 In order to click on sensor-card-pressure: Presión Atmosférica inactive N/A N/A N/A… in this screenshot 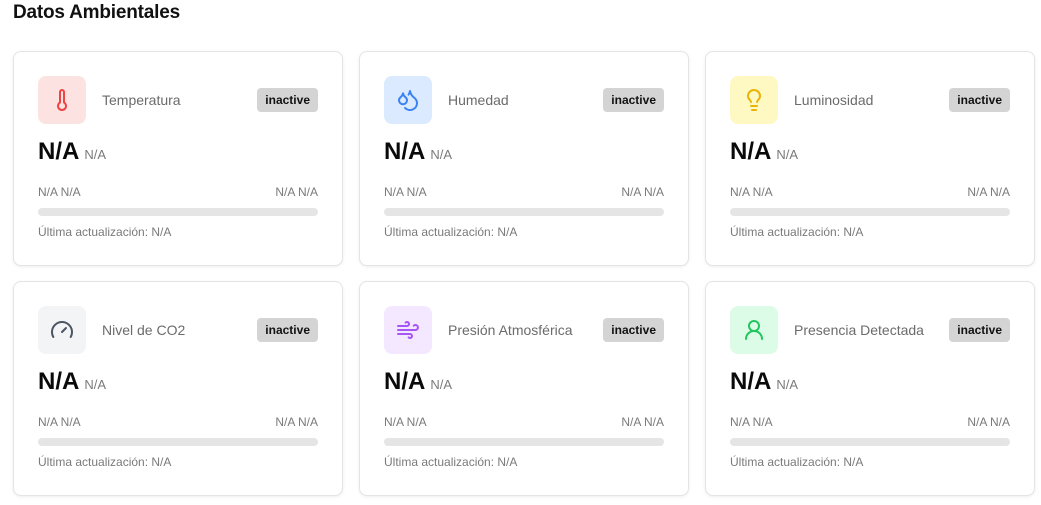, I will do `click(524, 388)`.